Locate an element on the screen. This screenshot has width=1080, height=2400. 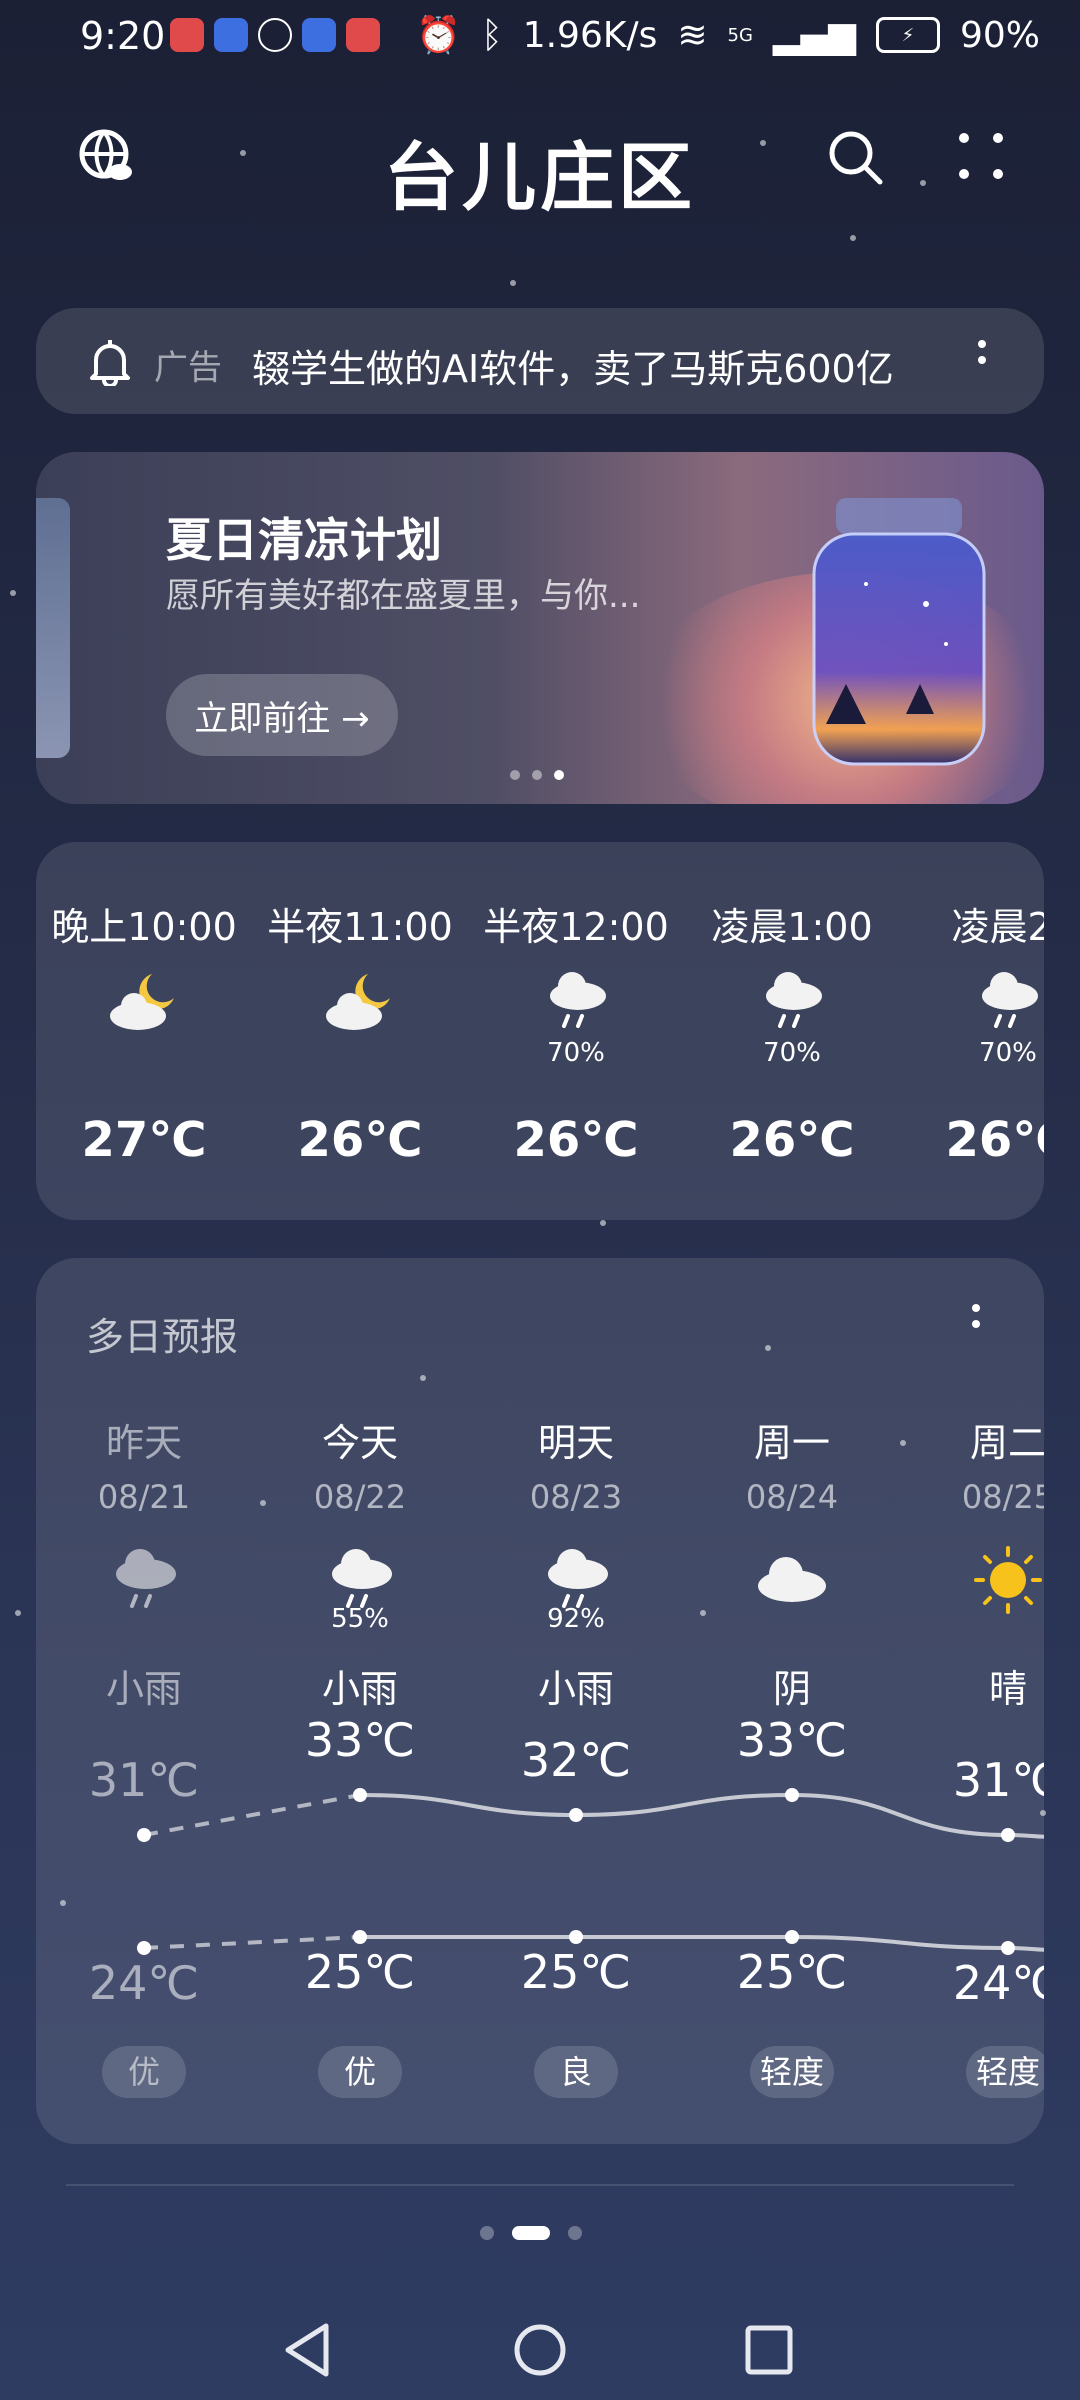
cell-signal-icon: ▂▄▆ is located at coordinates (814, 35).